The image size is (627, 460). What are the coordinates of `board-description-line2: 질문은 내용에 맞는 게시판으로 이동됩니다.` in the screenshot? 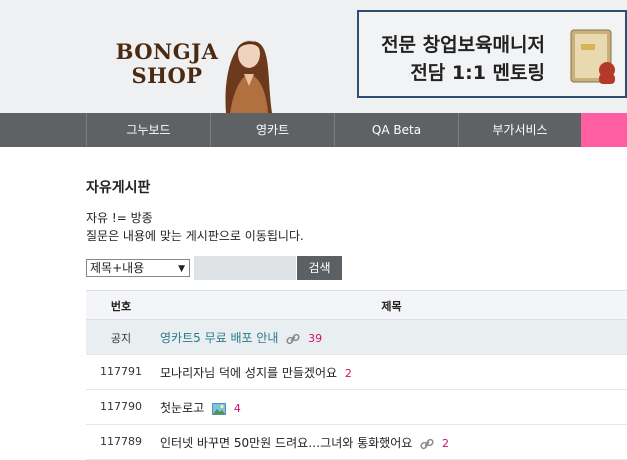 It's located at (195, 236).